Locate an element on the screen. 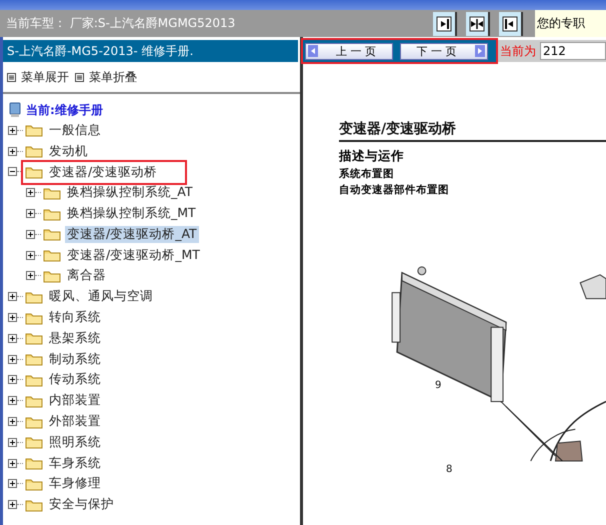 The height and width of the screenshot is (525, 606). tree-item: 安全与保护 is located at coordinates (81, 505).